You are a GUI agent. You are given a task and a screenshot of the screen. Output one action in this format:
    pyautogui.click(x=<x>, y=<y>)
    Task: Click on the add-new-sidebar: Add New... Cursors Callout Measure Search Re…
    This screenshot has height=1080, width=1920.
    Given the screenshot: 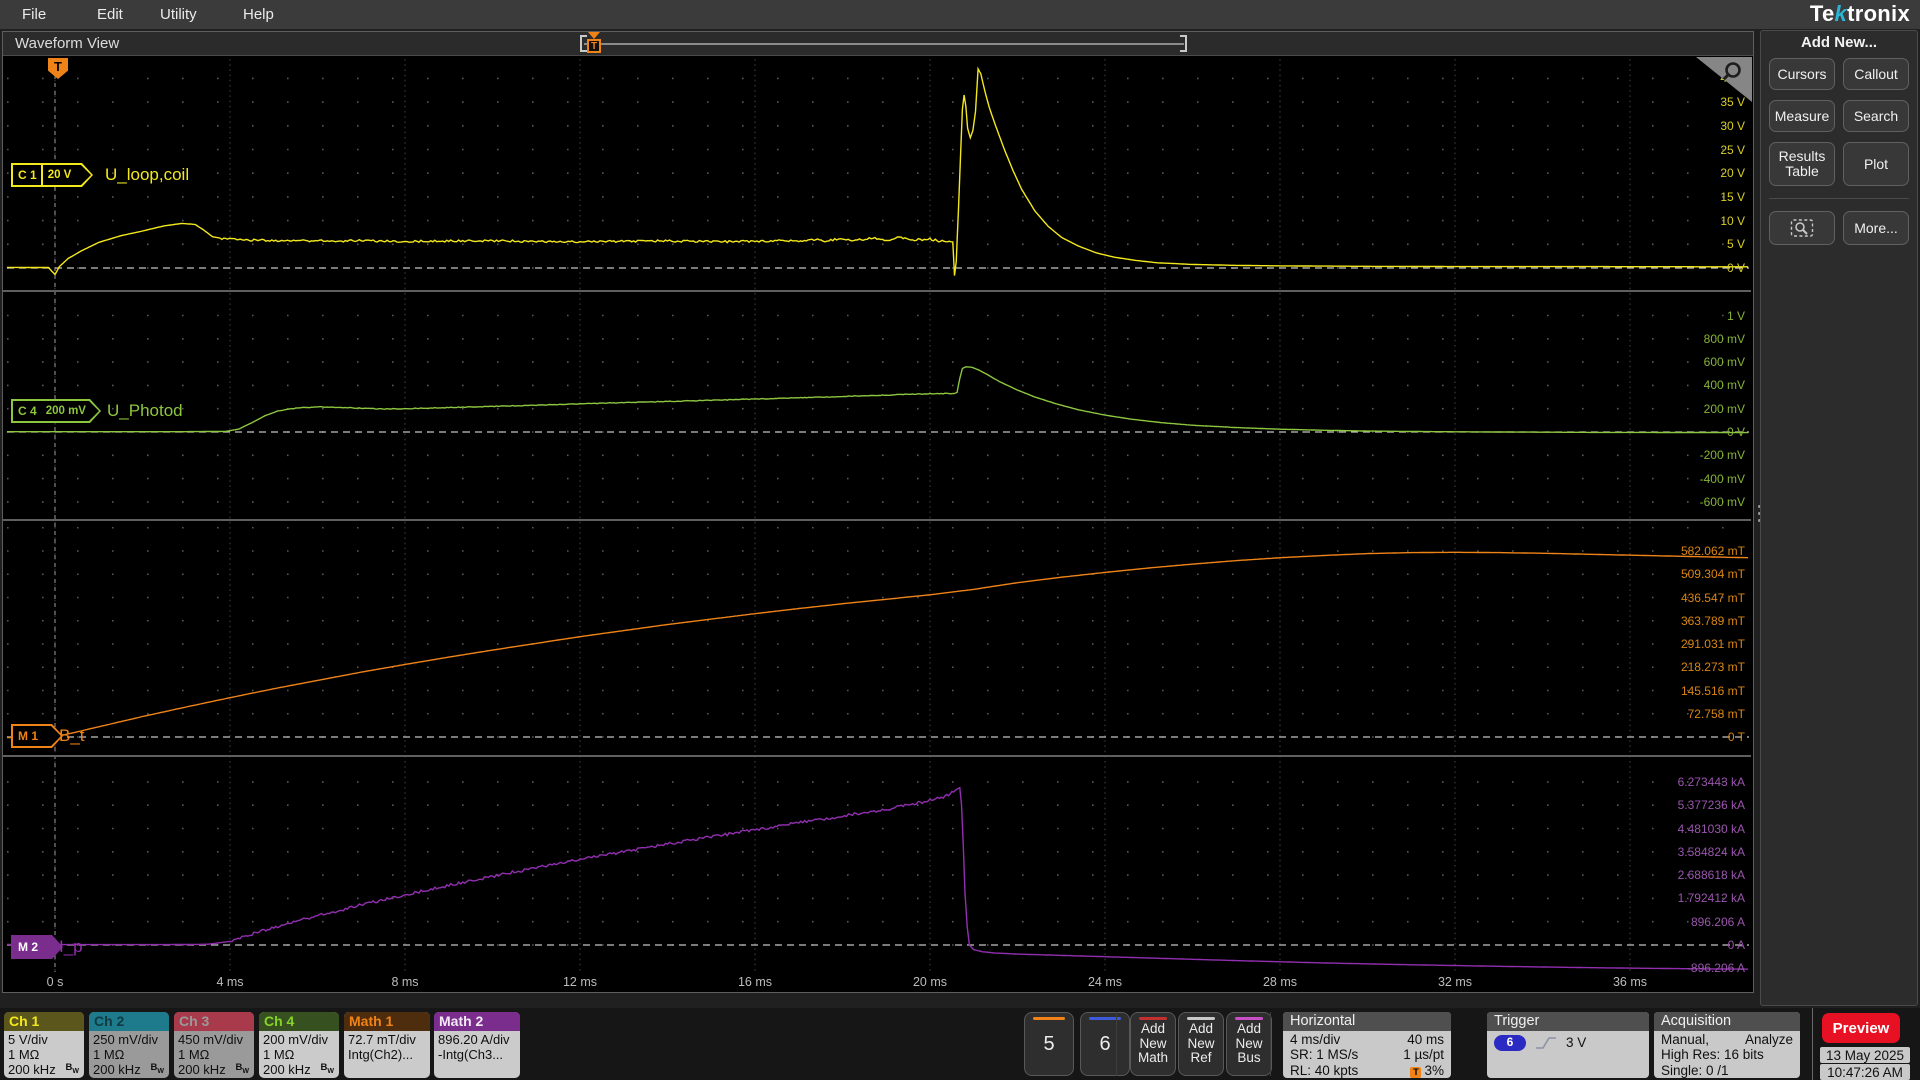 What is the action you would take?
    pyautogui.click(x=1839, y=518)
    